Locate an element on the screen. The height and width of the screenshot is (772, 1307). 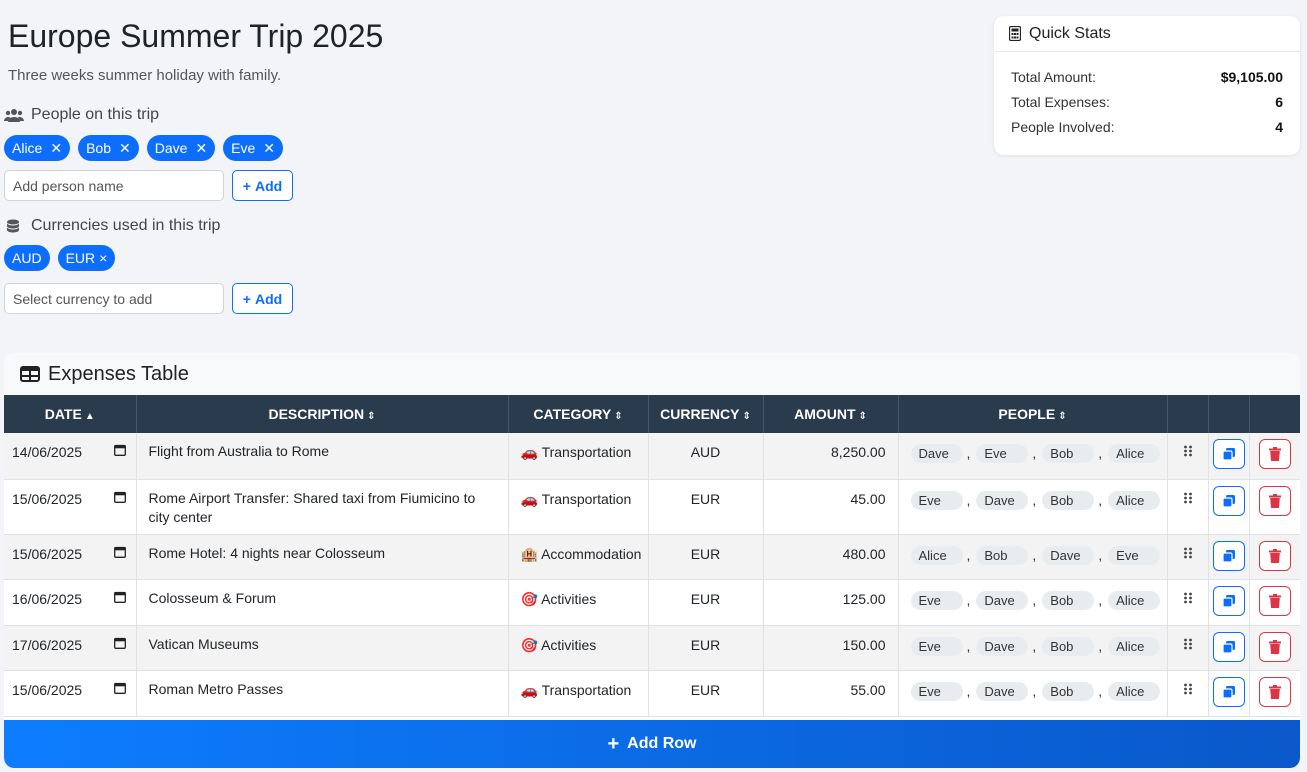
people-cell: Dave, Eve, Bob, Alice is located at coordinates (1033, 456).